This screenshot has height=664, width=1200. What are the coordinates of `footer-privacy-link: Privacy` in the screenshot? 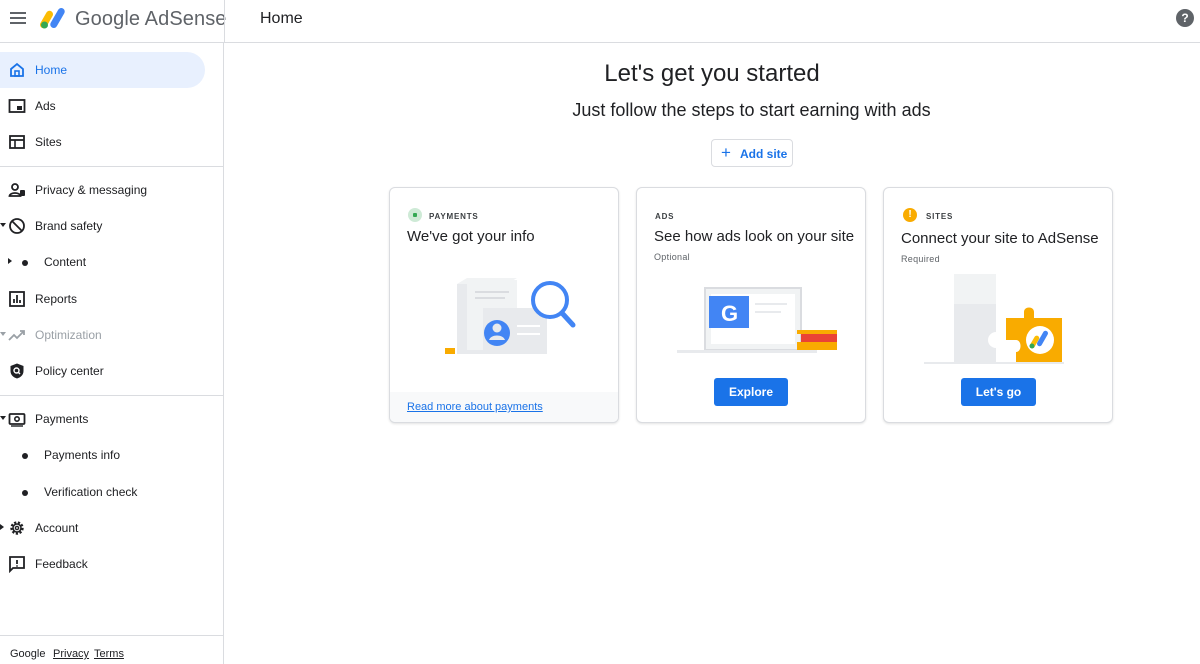 It's located at (71, 654).